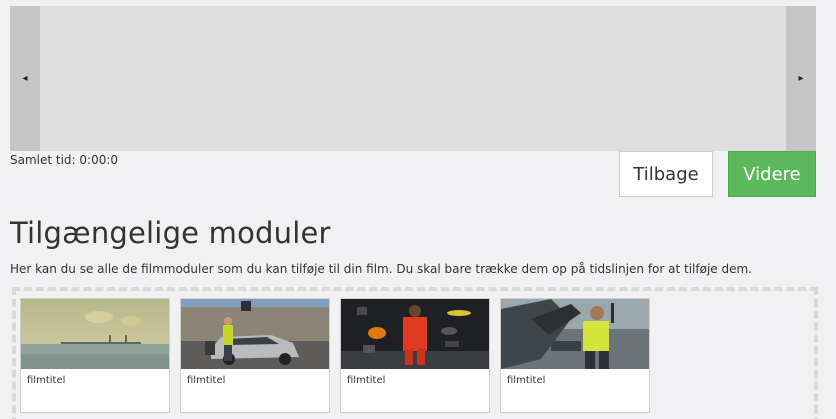 The height and width of the screenshot is (419, 836). What do you see at coordinates (170, 233) in the screenshot?
I see `modules-heading: Tilgængelige moduler` at bounding box center [170, 233].